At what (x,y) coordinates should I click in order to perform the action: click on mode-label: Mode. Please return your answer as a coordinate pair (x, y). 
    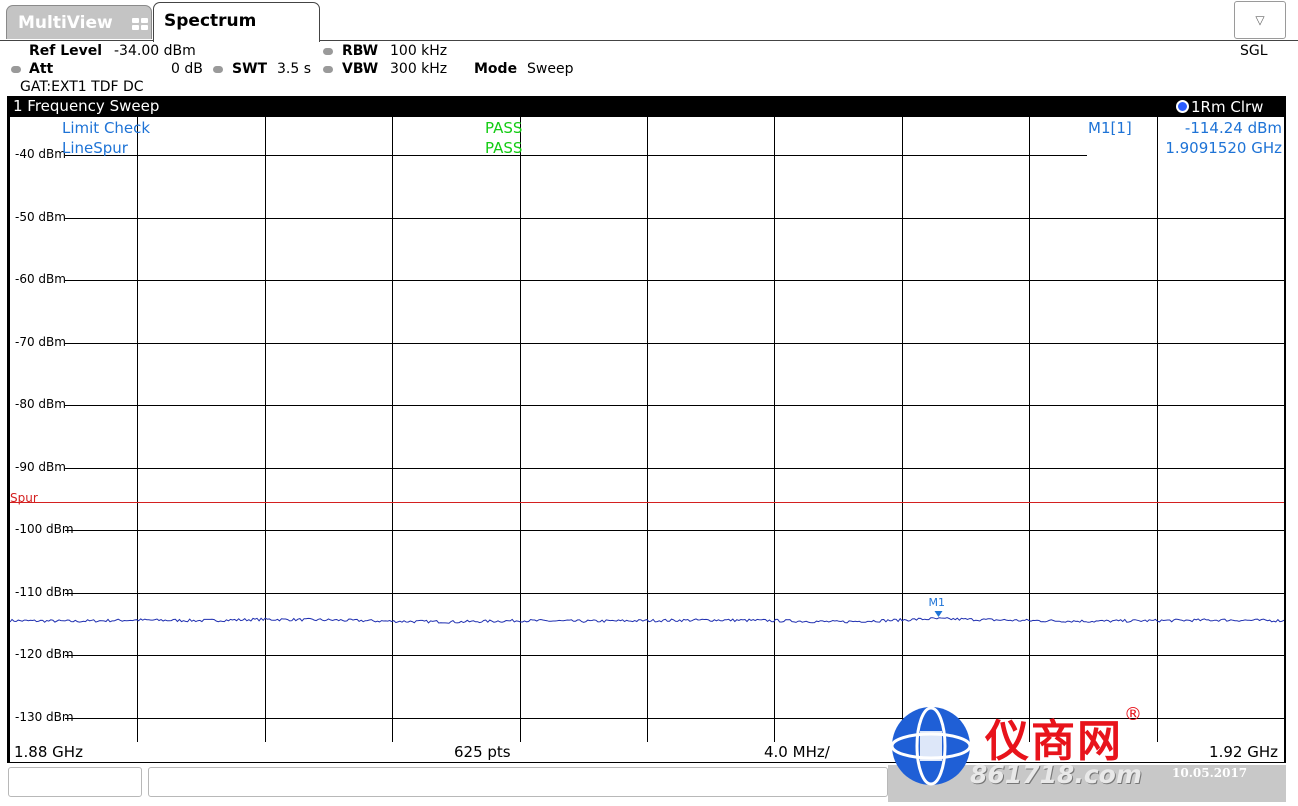
    Looking at the image, I should click on (495, 69).